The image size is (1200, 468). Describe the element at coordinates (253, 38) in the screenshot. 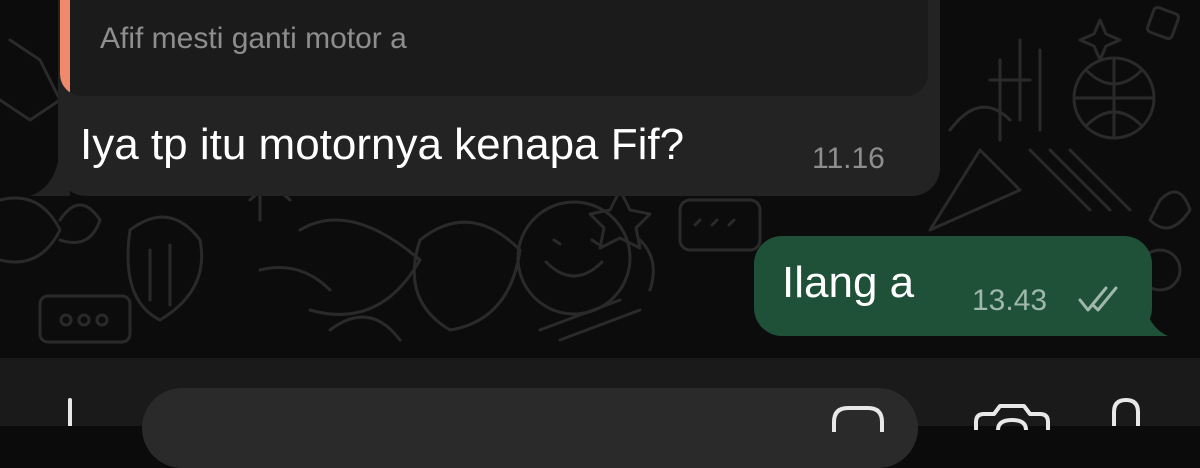

I see `quoted-message-text: Afif mesti ganti motor a` at that location.